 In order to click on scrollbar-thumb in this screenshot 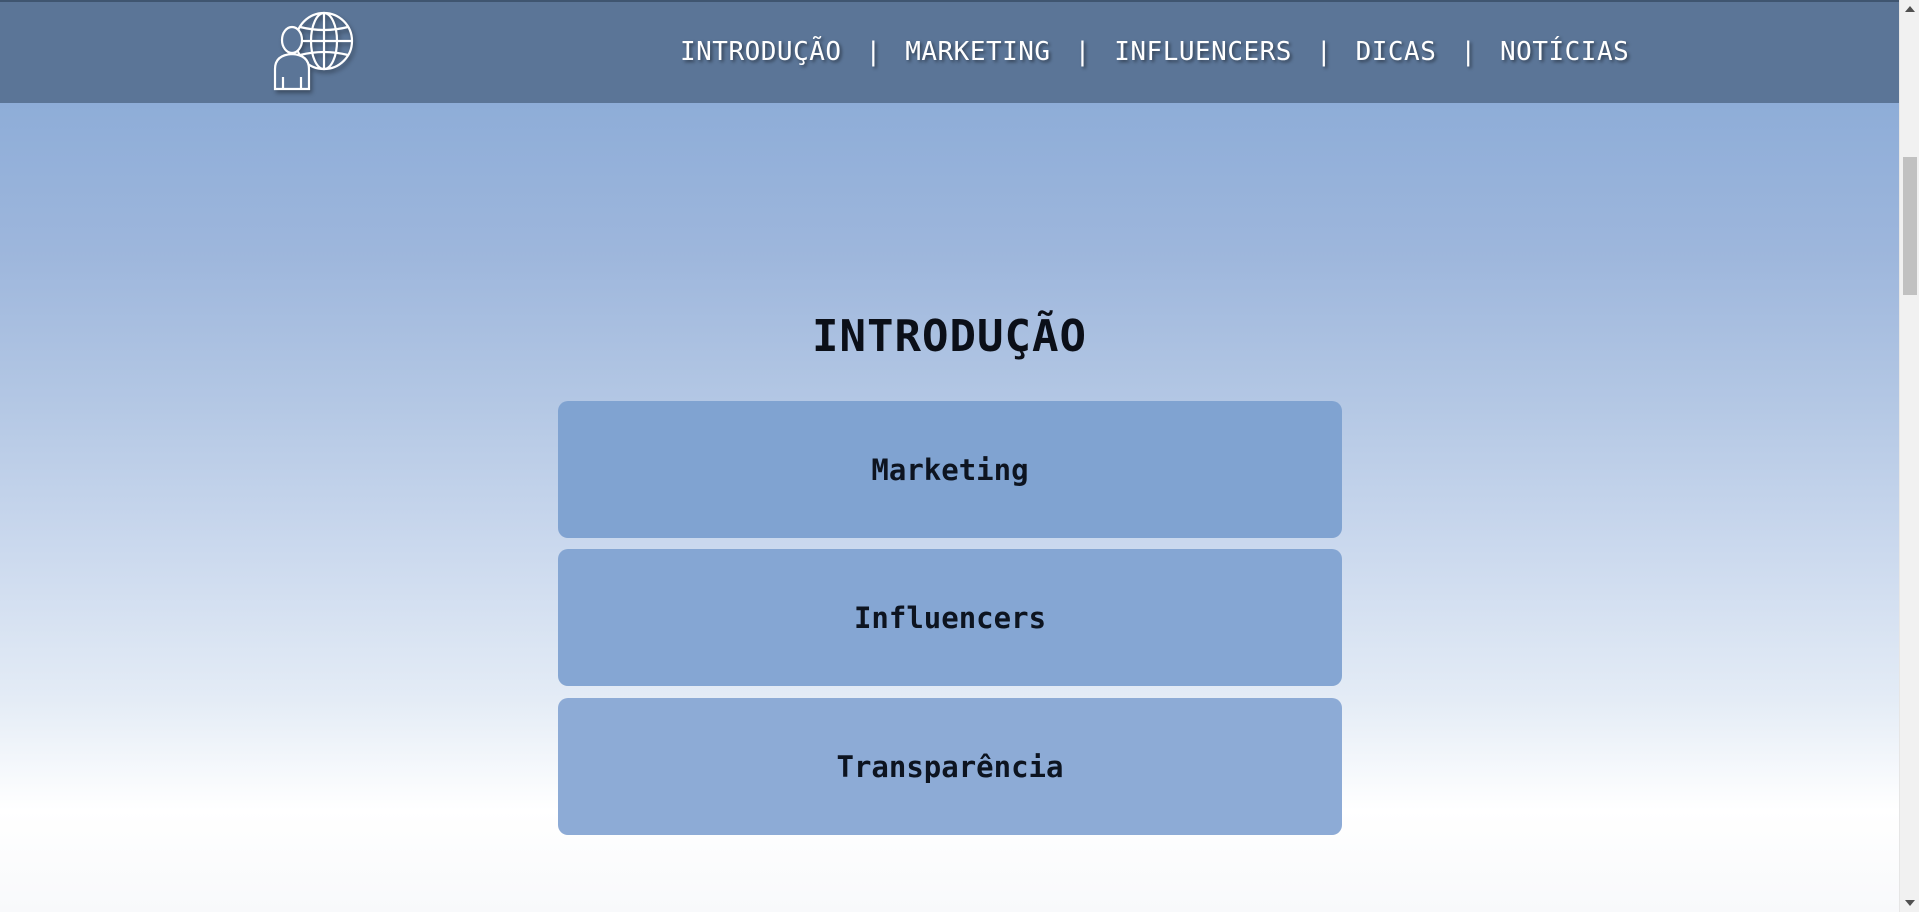, I will do `click(1910, 226)`.